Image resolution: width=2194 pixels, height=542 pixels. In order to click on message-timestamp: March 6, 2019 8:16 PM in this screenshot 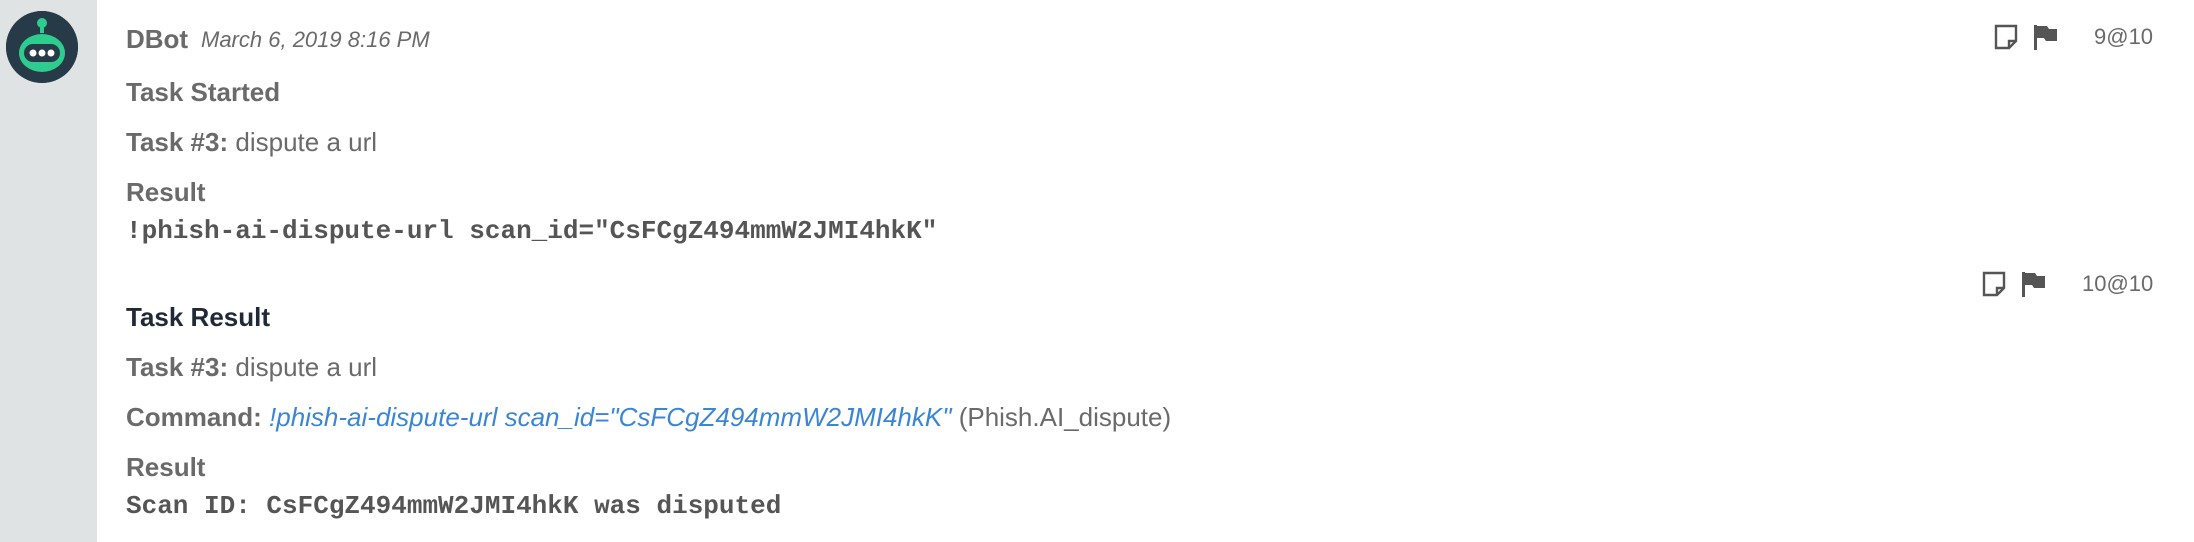, I will do `click(315, 39)`.